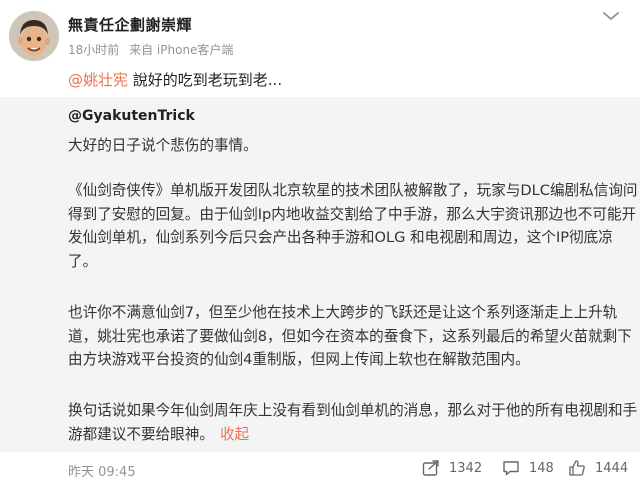  I want to click on post-header: 無責任企劃謝崇輝 18小时前 来自 iPhone客户端, so click(320, 31).